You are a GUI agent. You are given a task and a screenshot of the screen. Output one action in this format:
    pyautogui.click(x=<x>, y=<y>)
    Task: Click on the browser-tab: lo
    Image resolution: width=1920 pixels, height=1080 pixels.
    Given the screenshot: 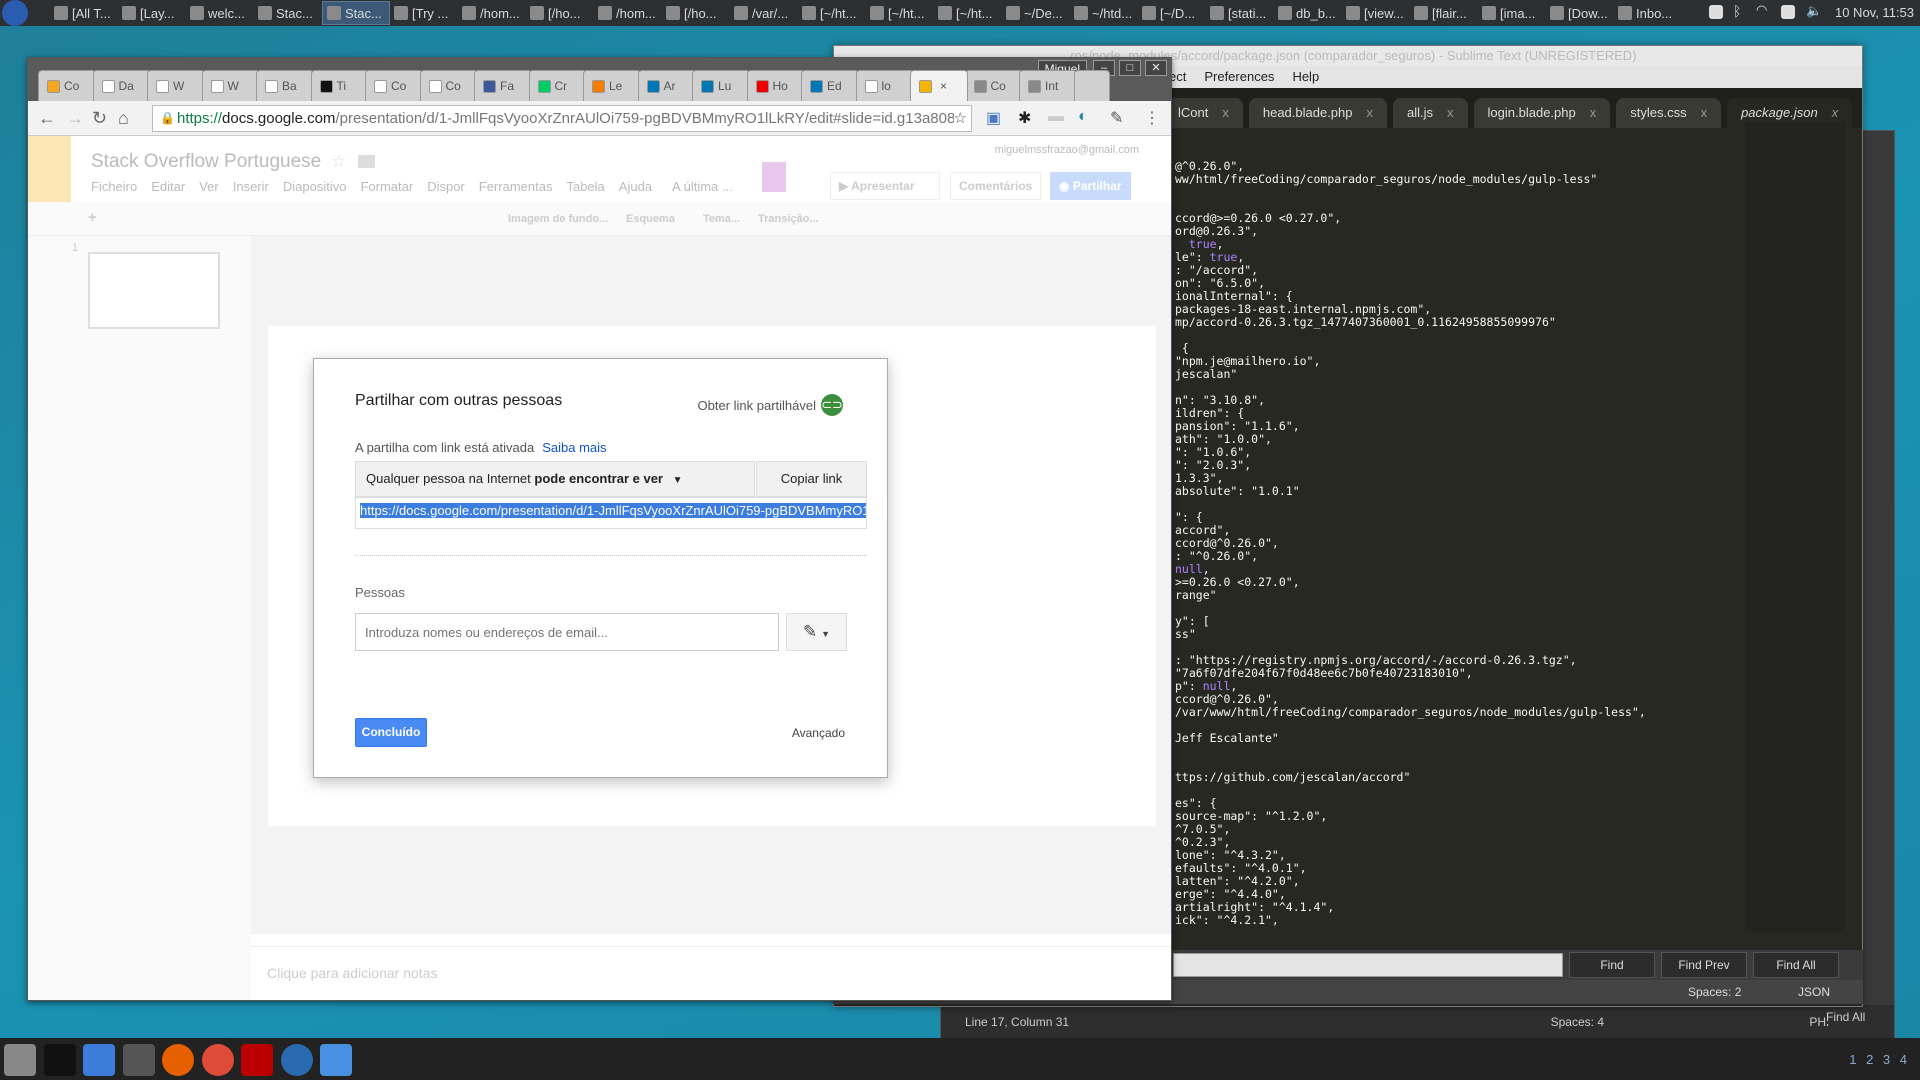 What is the action you would take?
    pyautogui.click(x=884, y=85)
    